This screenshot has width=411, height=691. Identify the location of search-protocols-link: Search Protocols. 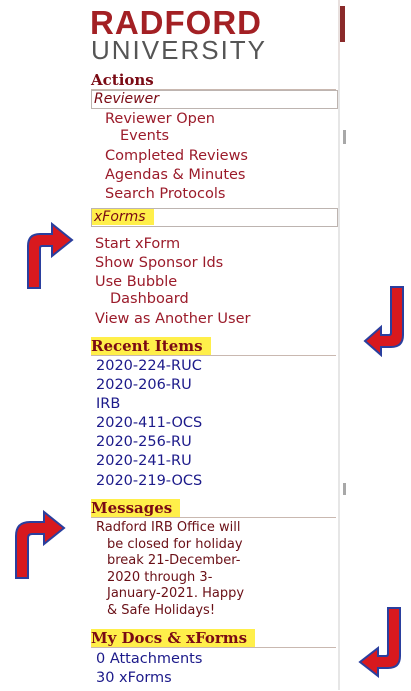
(165, 194).